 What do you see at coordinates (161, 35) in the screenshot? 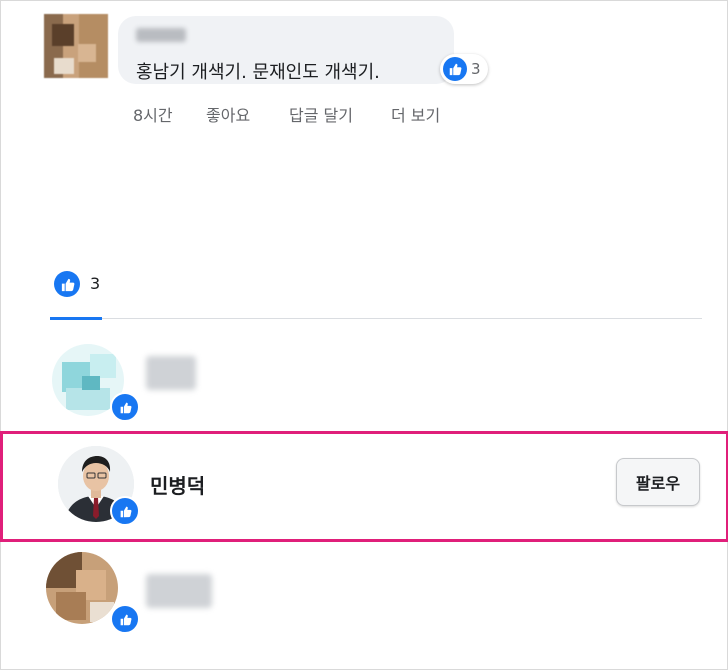
I see `commenter-name-blurred` at bounding box center [161, 35].